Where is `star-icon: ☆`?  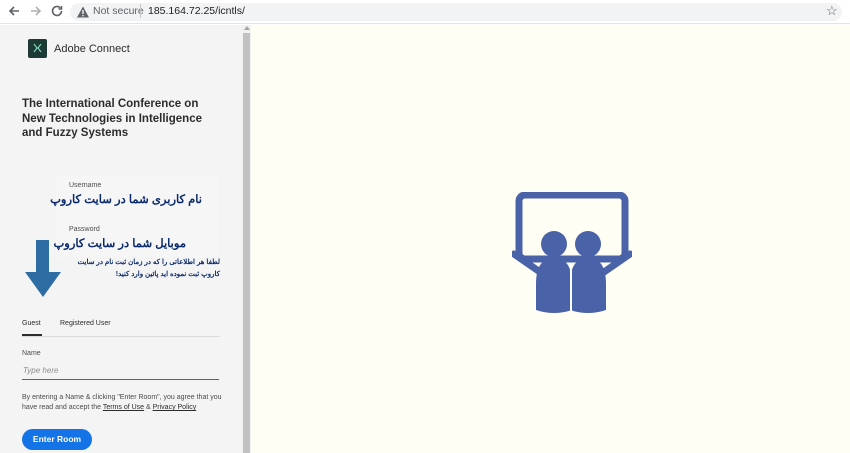 star-icon: ☆ is located at coordinates (832, 11).